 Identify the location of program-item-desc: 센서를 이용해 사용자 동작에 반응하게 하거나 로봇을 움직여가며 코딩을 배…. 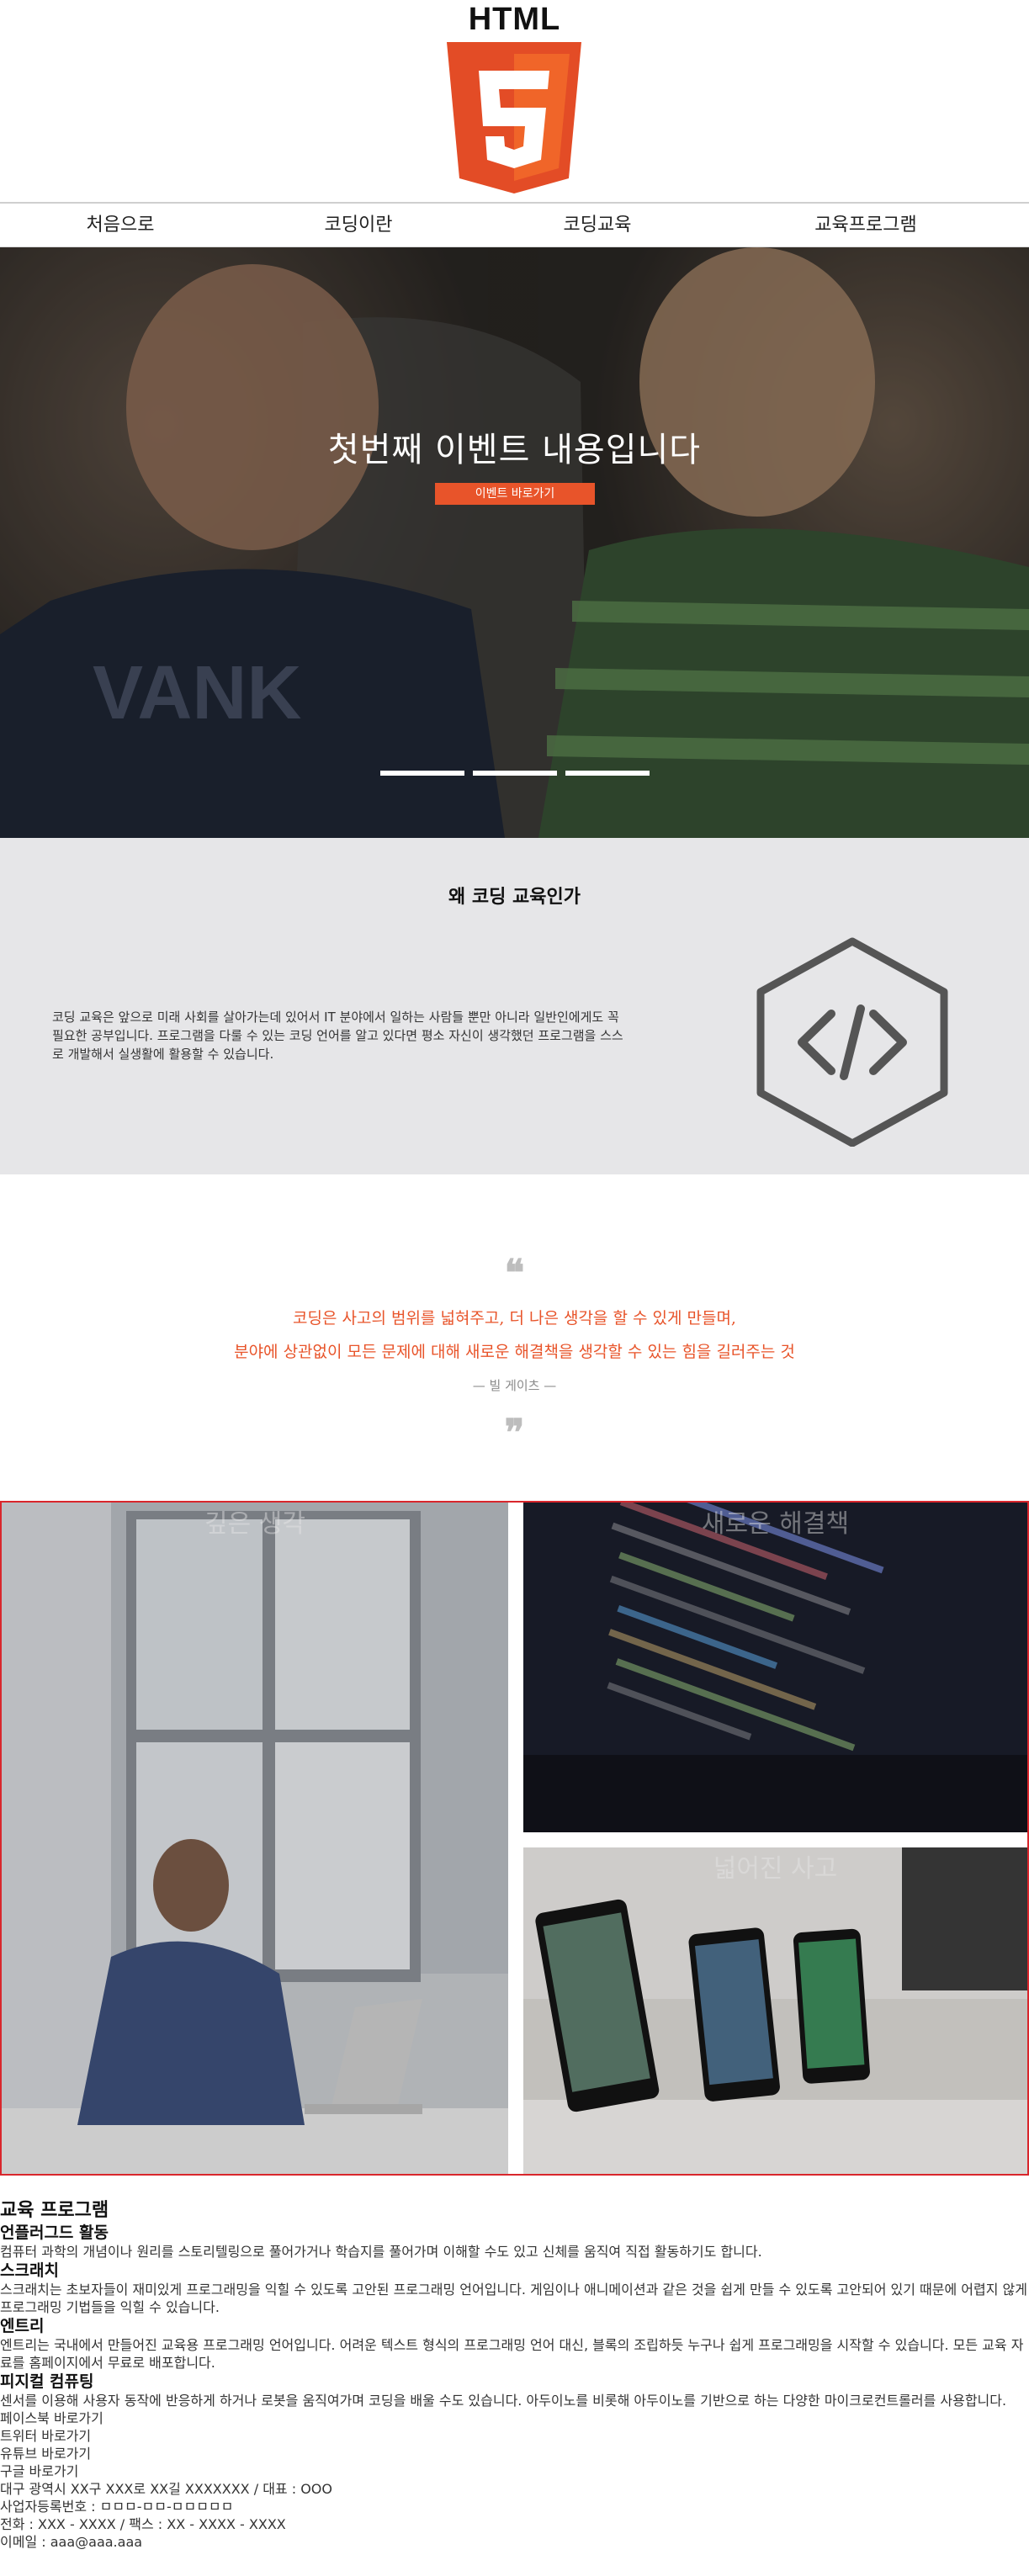
(503, 2401).